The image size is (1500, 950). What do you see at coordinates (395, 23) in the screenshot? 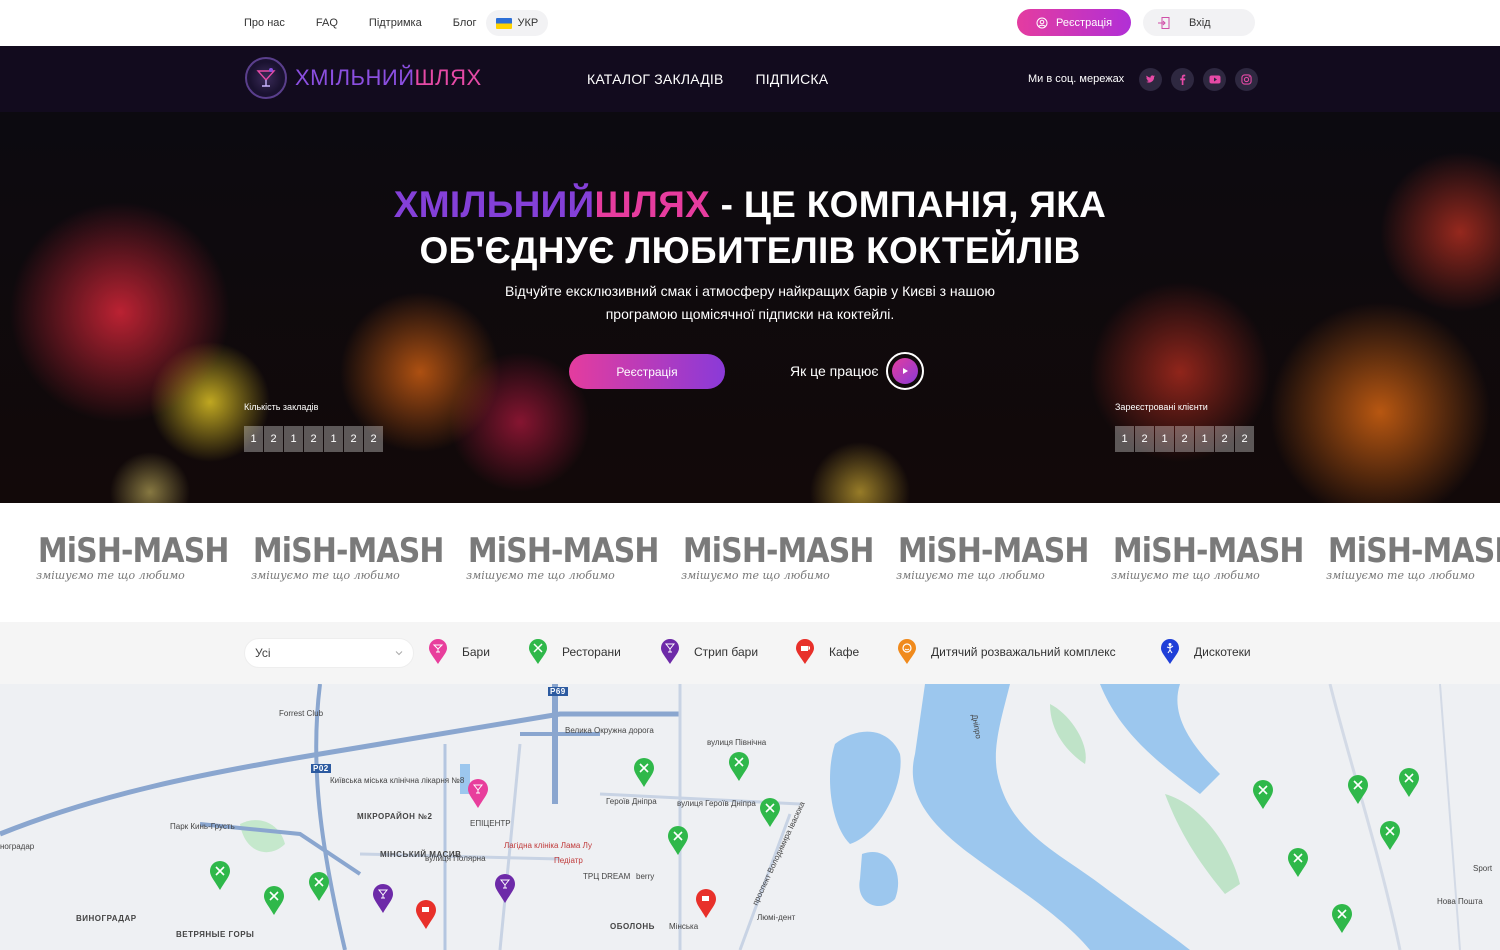
I see `nav-link-support: Підтримка` at bounding box center [395, 23].